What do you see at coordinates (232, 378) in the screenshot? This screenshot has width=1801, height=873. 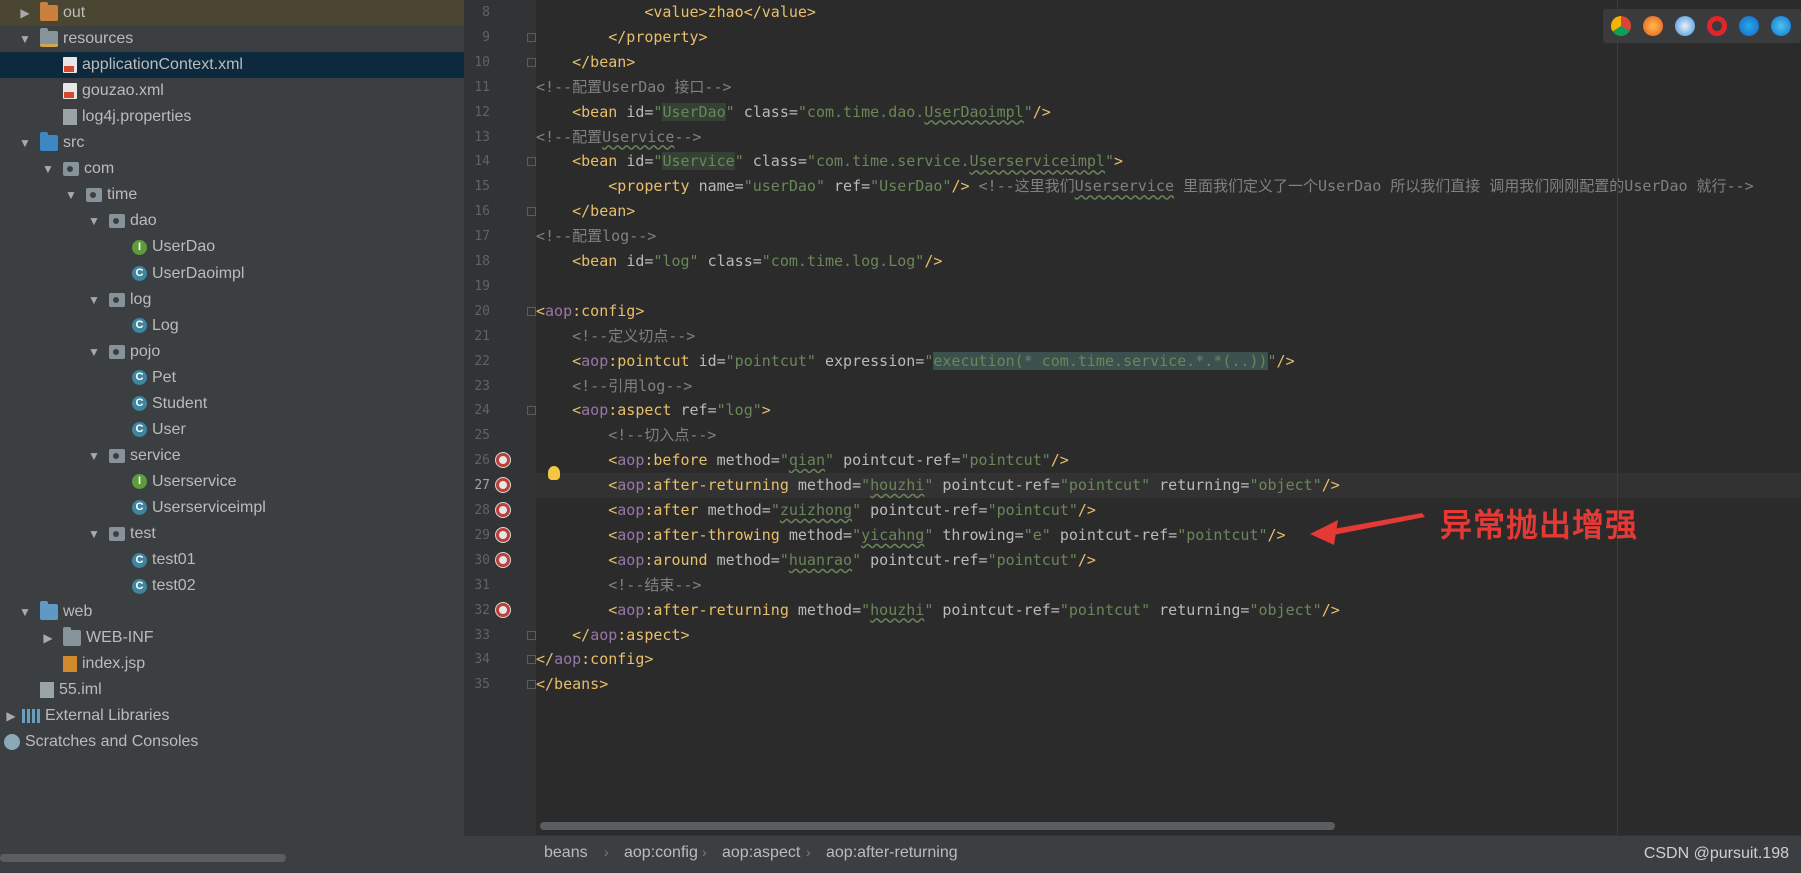 I see `tree-item: C Pet` at bounding box center [232, 378].